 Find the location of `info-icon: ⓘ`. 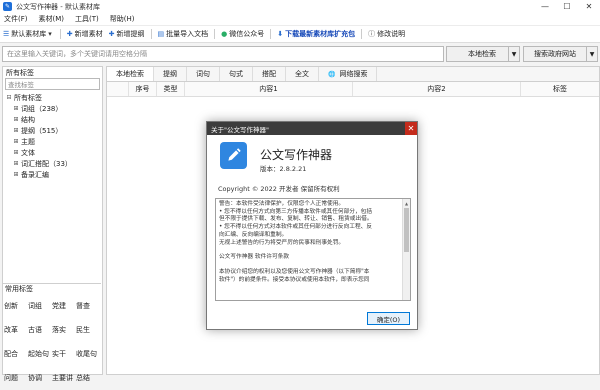

info-icon: ⓘ is located at coordinates (372, 34).